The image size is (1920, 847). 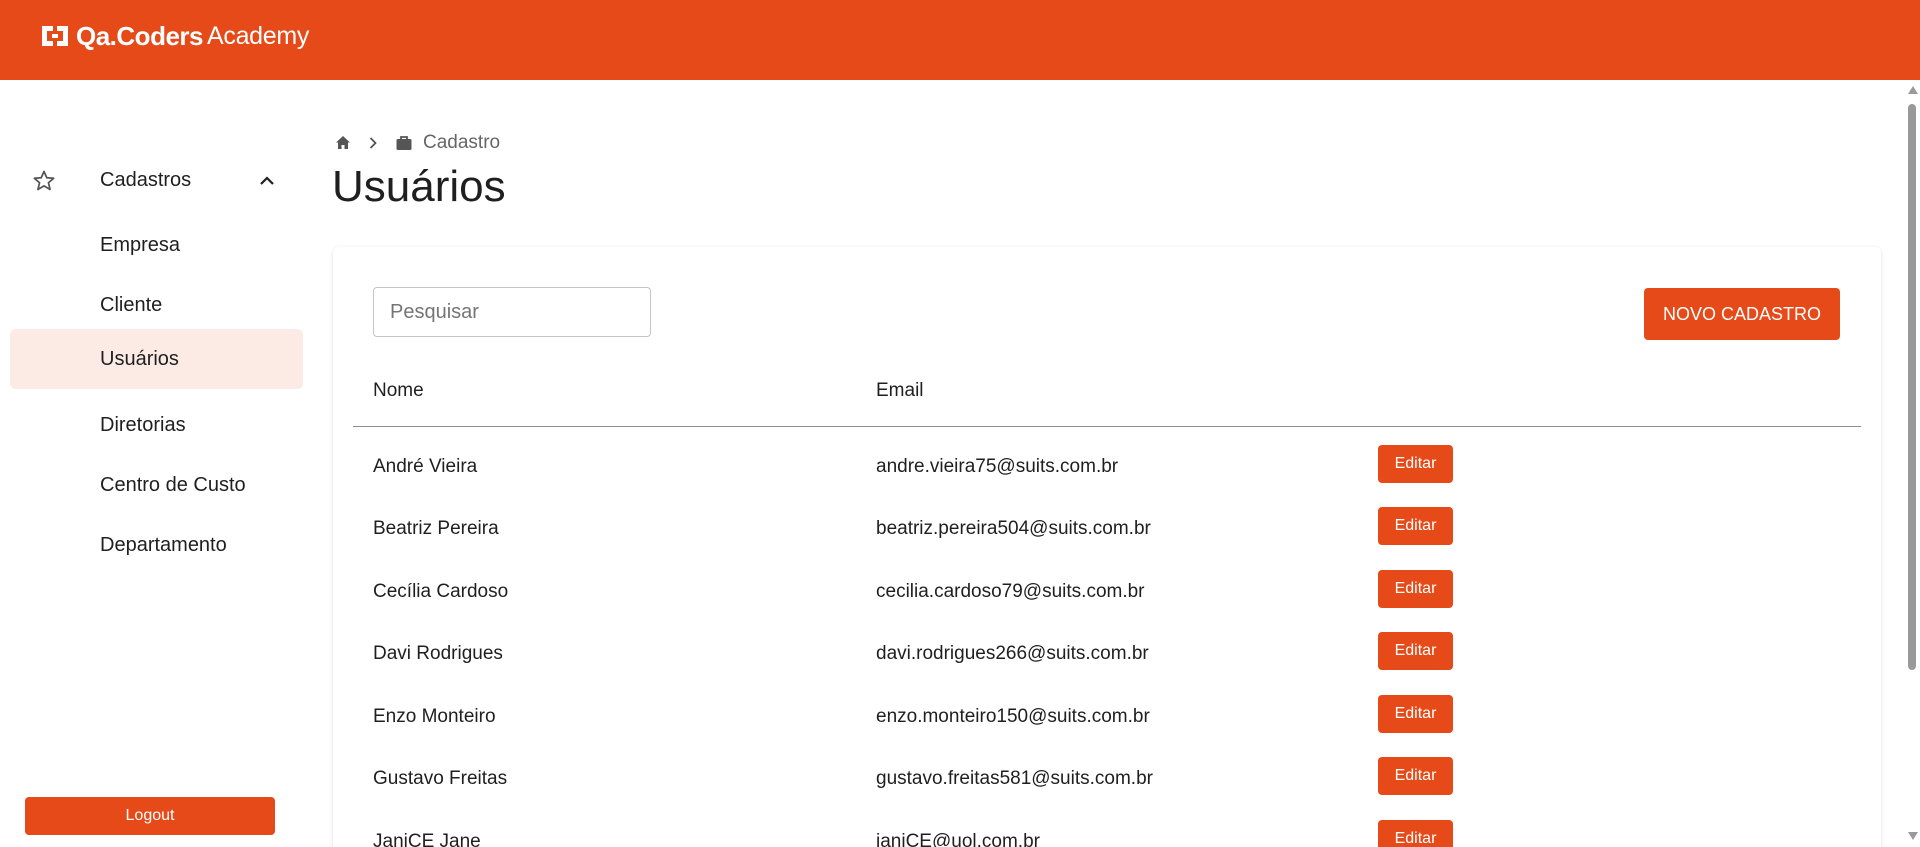 I want to click on sidebar-item-label: Usuários, so click(x=139, y=358).